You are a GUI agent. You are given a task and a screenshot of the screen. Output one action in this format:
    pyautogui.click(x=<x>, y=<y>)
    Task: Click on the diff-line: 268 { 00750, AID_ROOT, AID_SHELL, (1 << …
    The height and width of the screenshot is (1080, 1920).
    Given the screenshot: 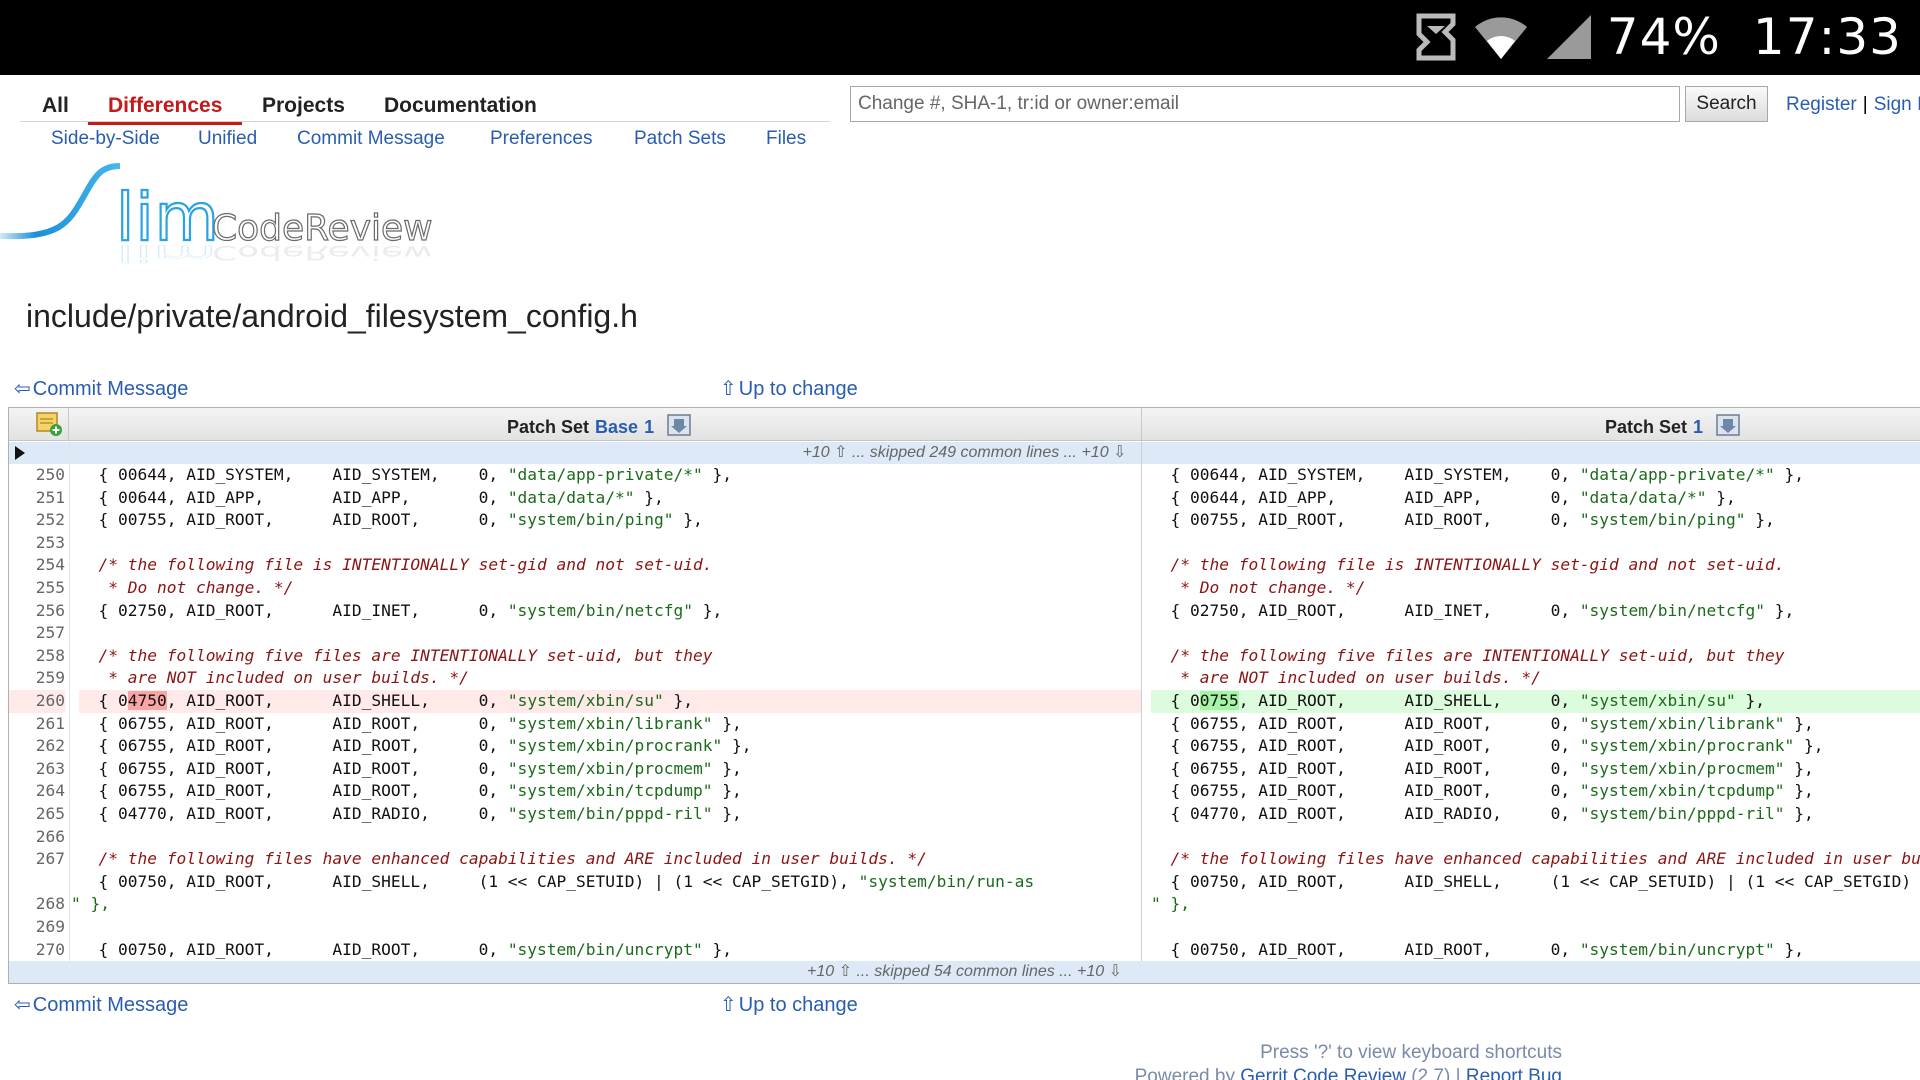 What is the action you would take?
    pyautogui.click(x=964, y=893)
    